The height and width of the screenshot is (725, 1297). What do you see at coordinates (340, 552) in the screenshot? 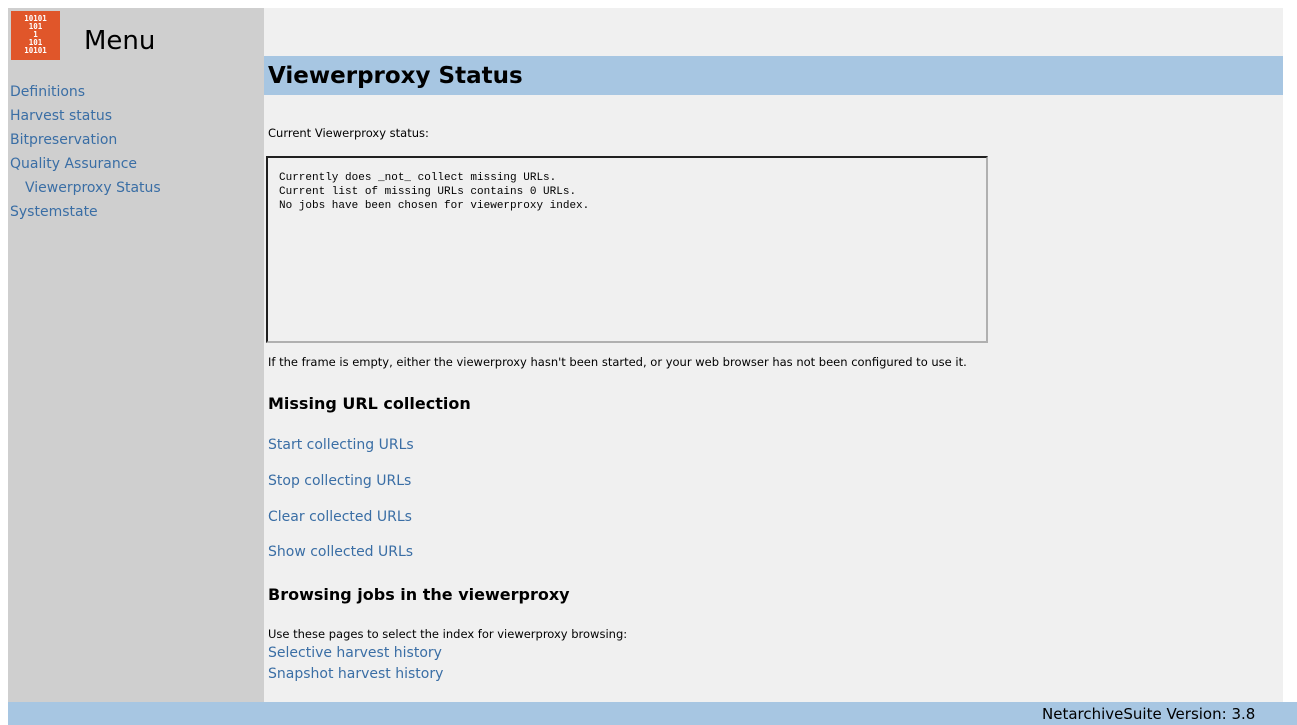
I see `show-collected-link: Show collected URLs` at bounding box center [340, 552].